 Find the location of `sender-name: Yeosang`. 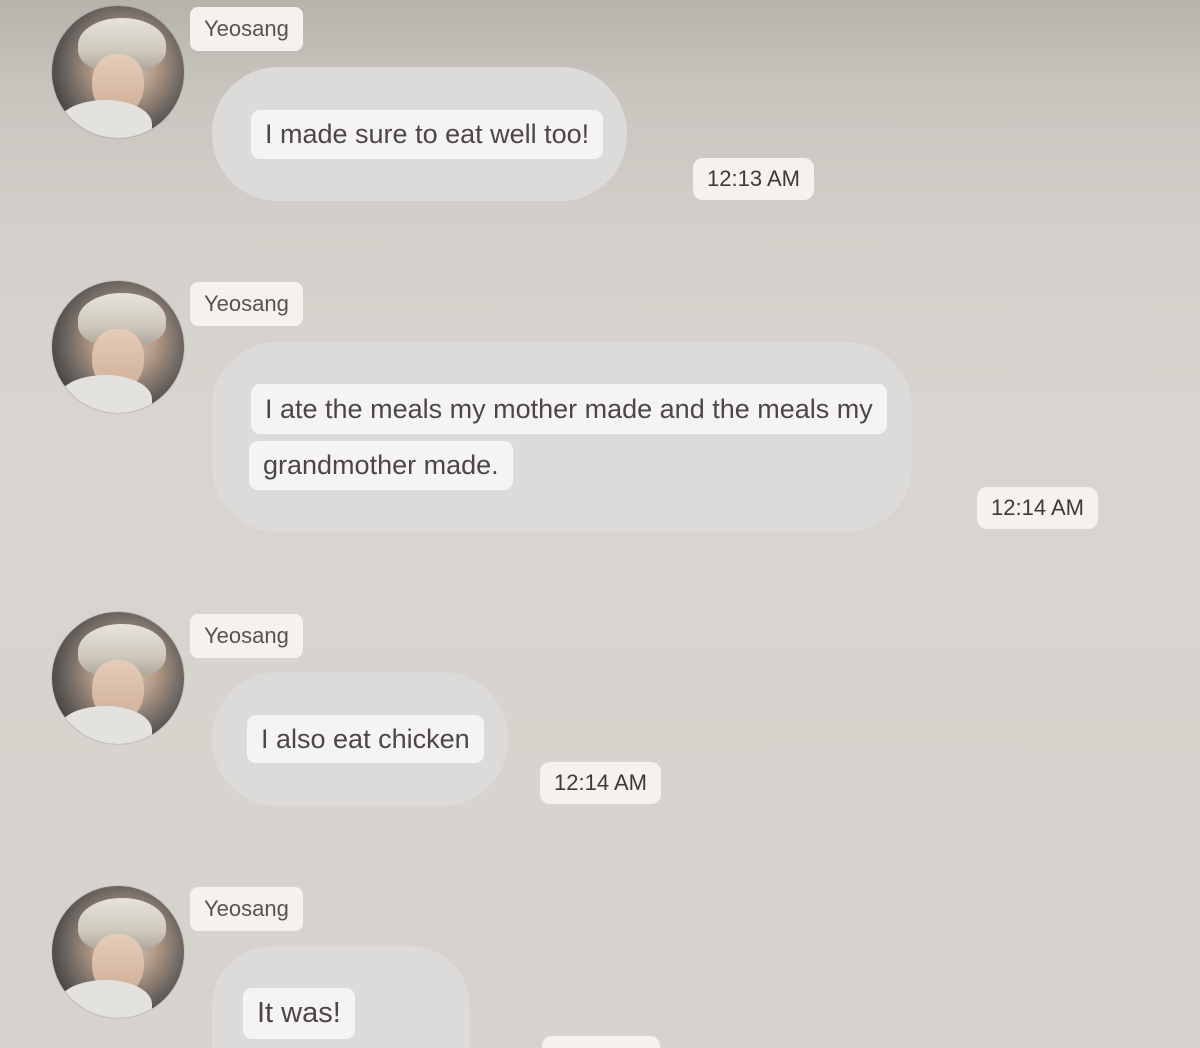

sender-name: Yeosang is located at coordinates (246, 909).